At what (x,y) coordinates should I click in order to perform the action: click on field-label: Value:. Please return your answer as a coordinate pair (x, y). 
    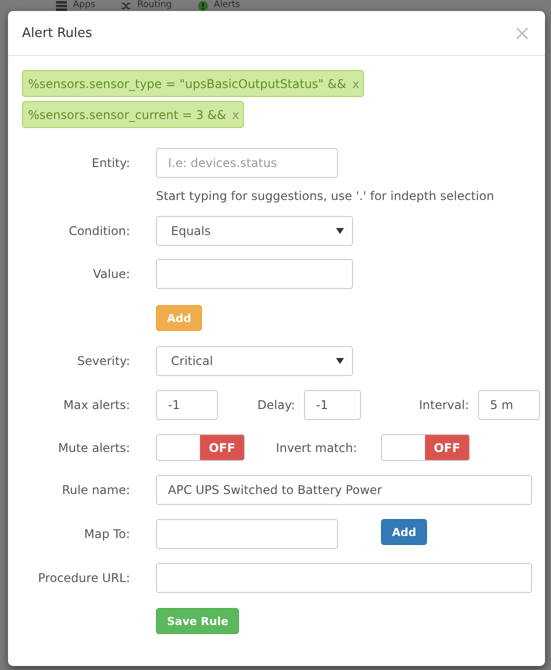
    Looking at the image, I should click on (111, 274).